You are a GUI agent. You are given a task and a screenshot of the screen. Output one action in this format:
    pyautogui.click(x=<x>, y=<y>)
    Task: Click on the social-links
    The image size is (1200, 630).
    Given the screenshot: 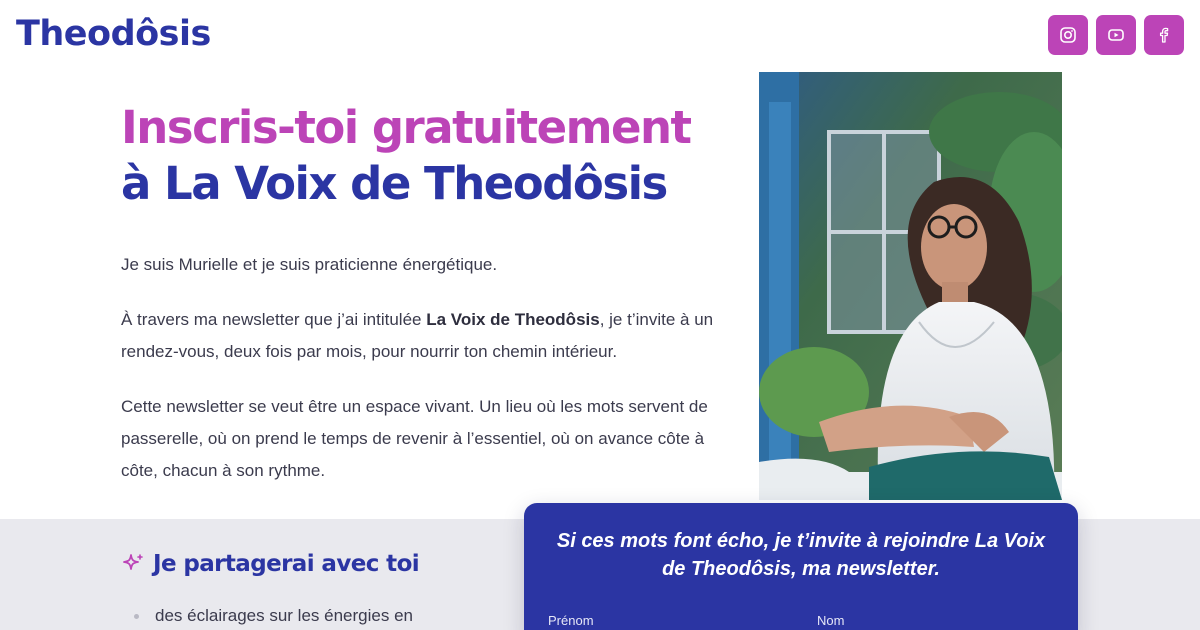 What is the action you would take?
    pyautogui.click(x=1116, y=35)
    